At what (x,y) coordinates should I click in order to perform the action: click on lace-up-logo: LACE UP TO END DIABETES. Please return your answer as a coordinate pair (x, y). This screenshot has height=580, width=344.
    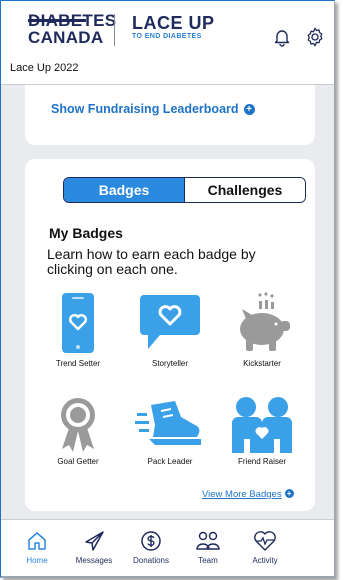
    Looking at the image, I should click on (173, 28).